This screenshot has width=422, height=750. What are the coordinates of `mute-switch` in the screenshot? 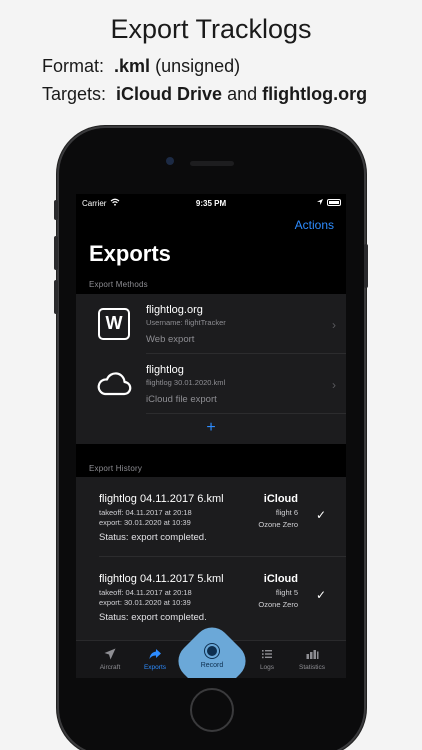 It's located at (56, 210).